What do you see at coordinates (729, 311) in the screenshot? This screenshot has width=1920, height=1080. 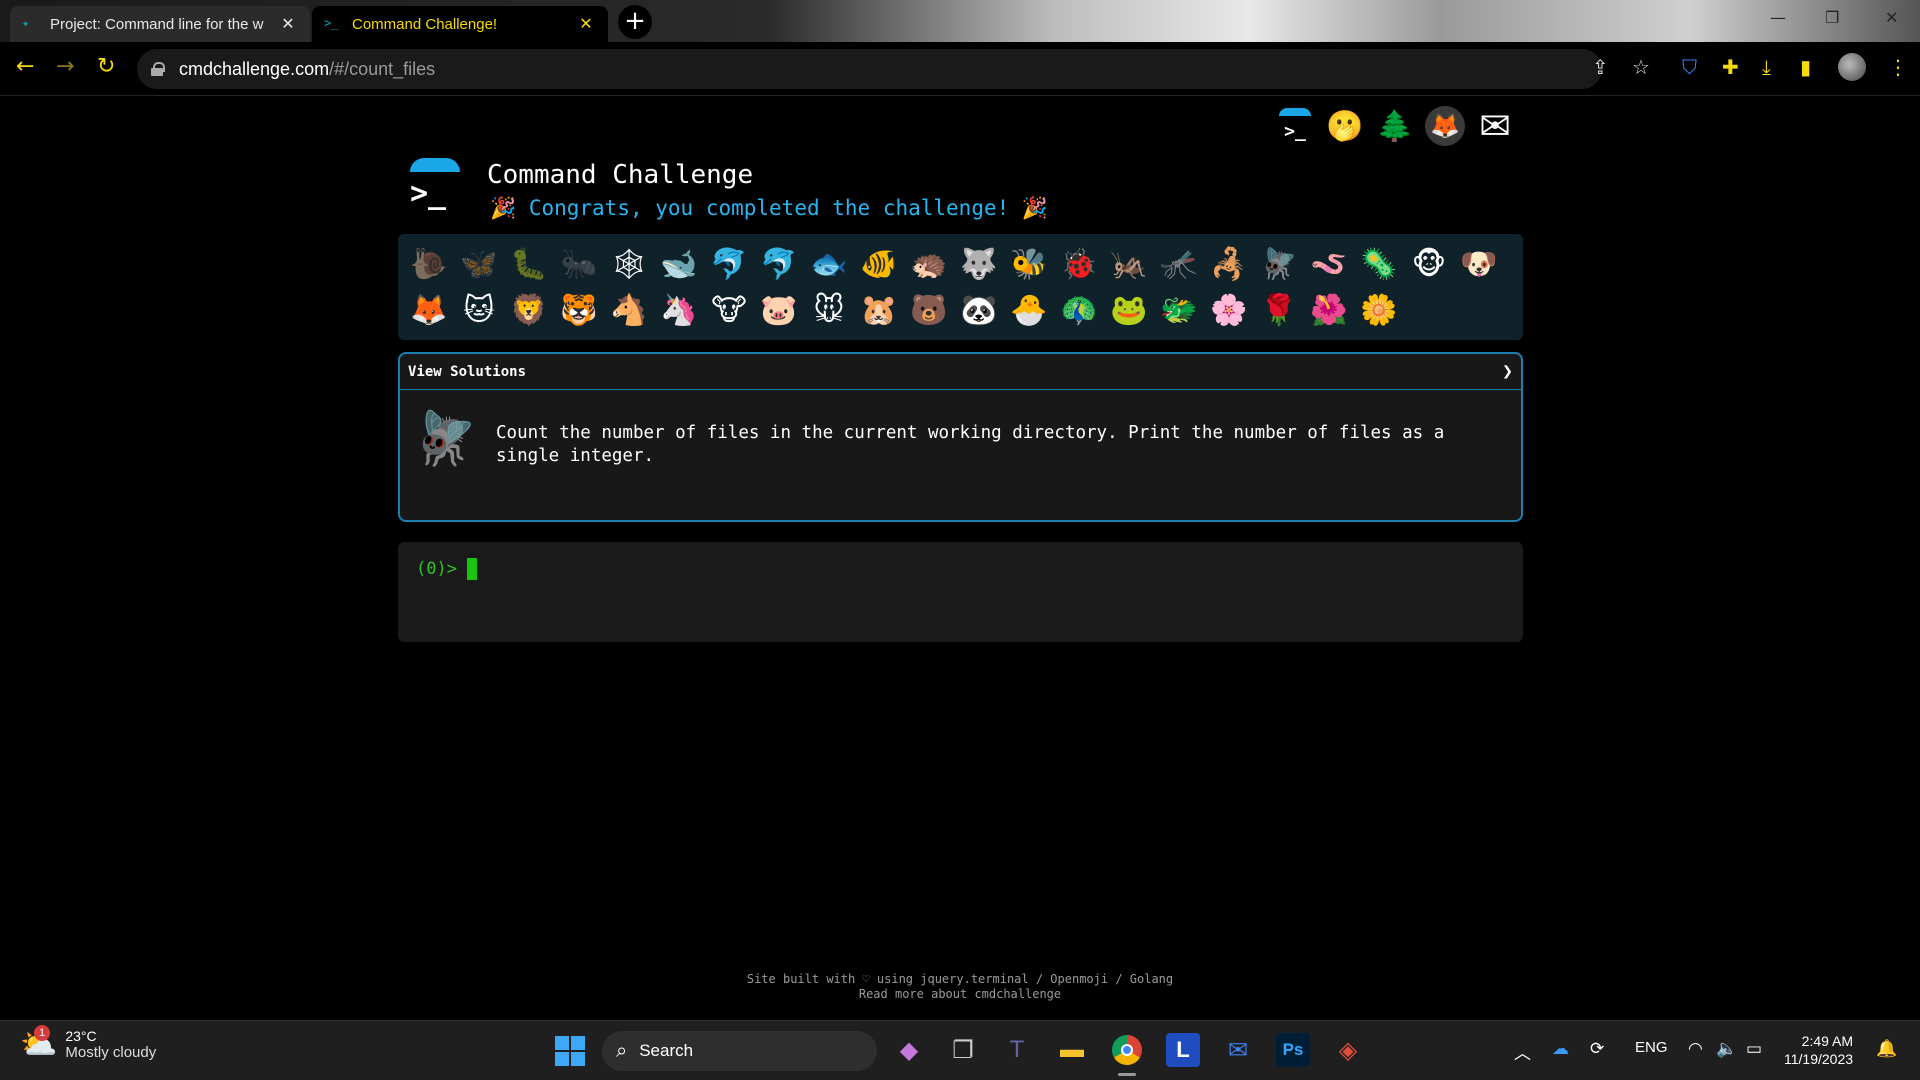 I see `challenge-emoji: 🐮` at bounding box center [729, 311].